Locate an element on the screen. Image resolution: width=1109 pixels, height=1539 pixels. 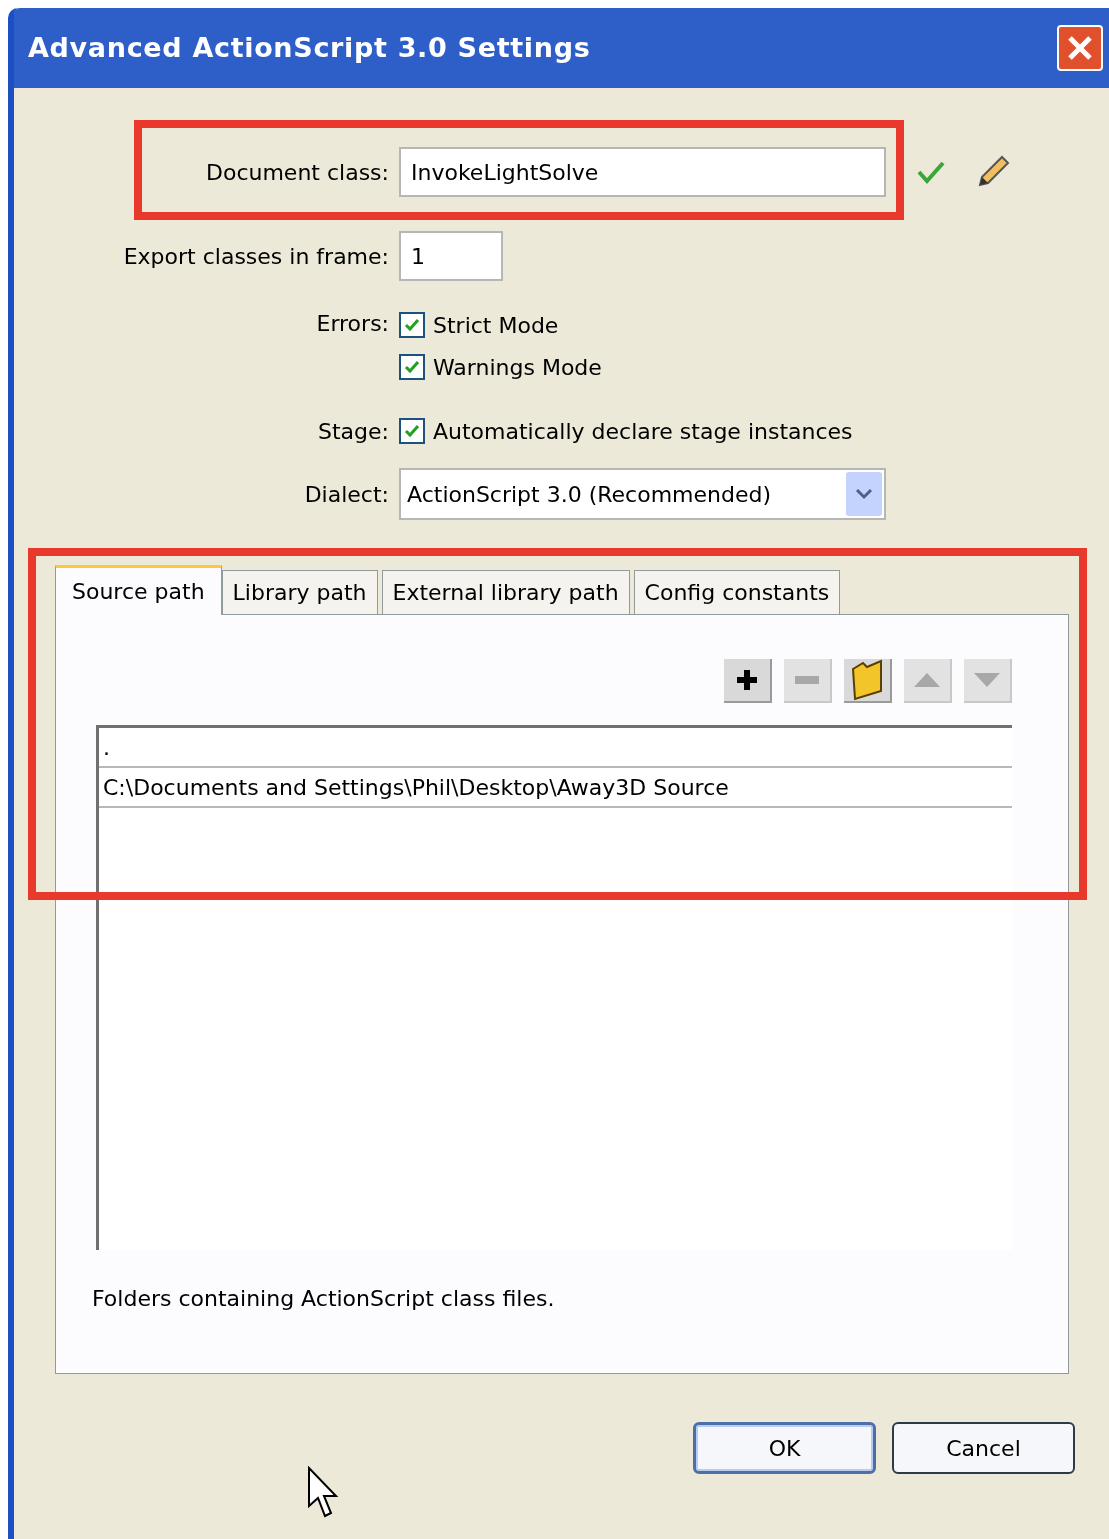
field-label: Errors: is located at coordinates (352, 324).